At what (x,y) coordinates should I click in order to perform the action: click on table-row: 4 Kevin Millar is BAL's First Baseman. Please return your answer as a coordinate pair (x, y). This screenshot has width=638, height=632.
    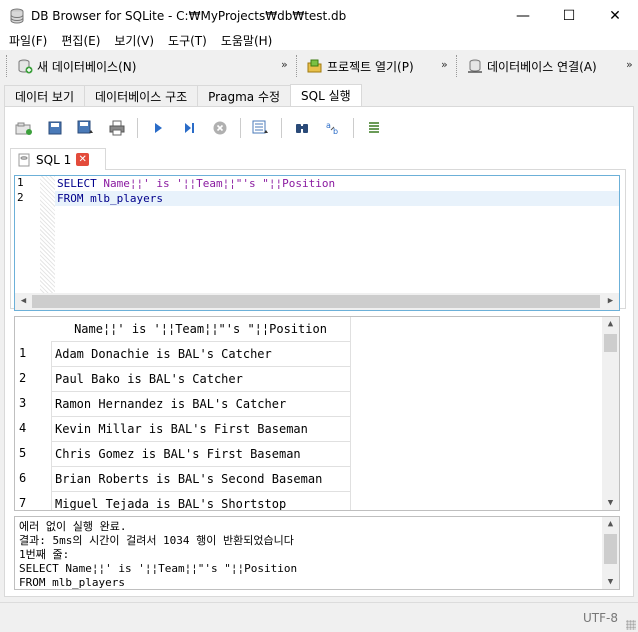
    Looking at the image, I should click on (183, 428).